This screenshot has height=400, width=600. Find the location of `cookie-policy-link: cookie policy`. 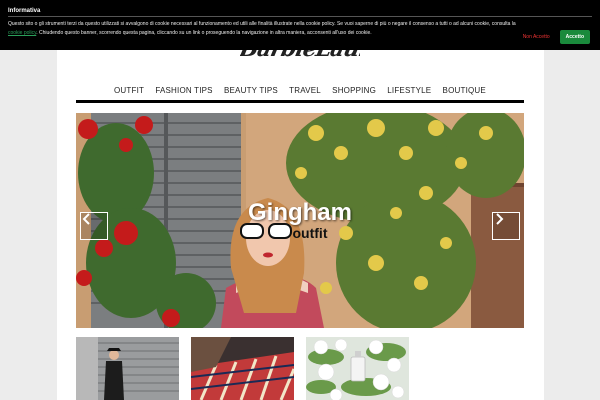

cookie-policy-link: cookie policy is located at coordinates (22, 33).